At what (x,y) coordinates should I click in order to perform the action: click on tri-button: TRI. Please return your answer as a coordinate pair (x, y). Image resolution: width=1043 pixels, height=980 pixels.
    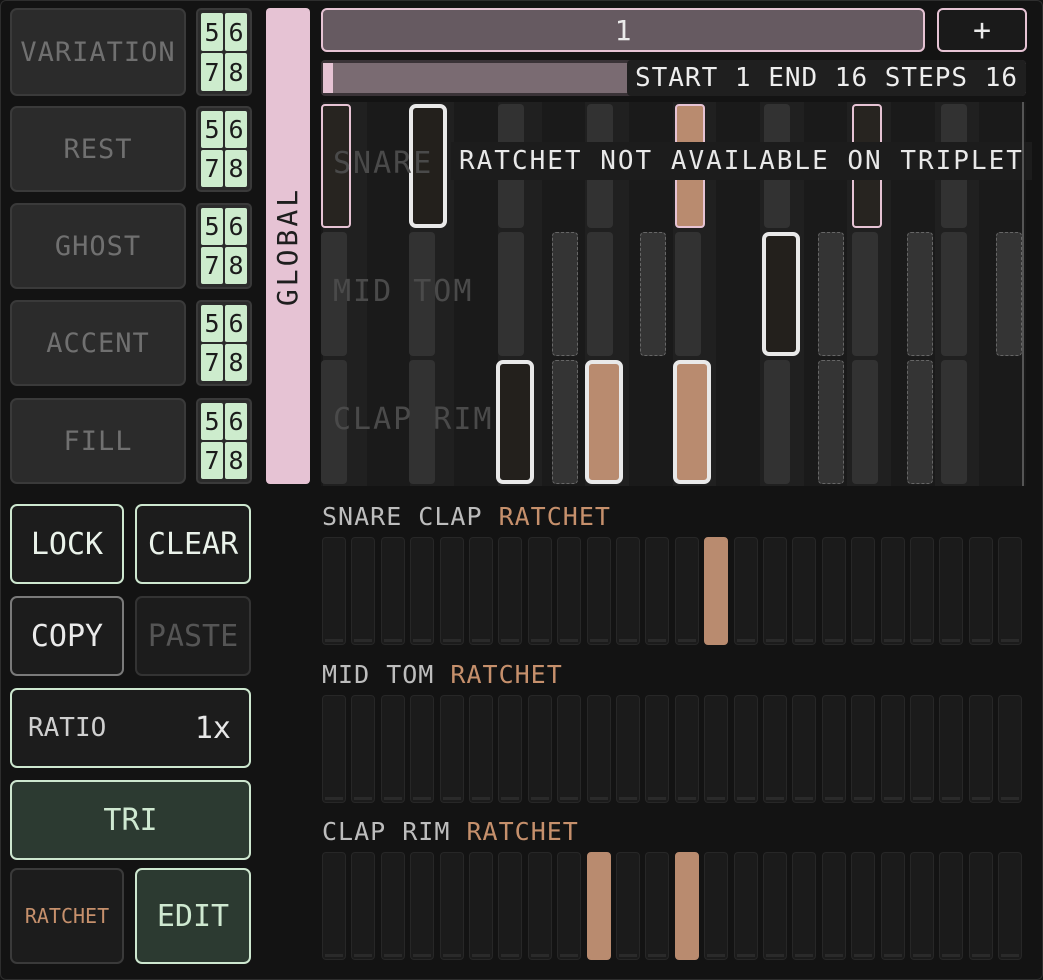
    Looking at the image, I should click on (130, 820).